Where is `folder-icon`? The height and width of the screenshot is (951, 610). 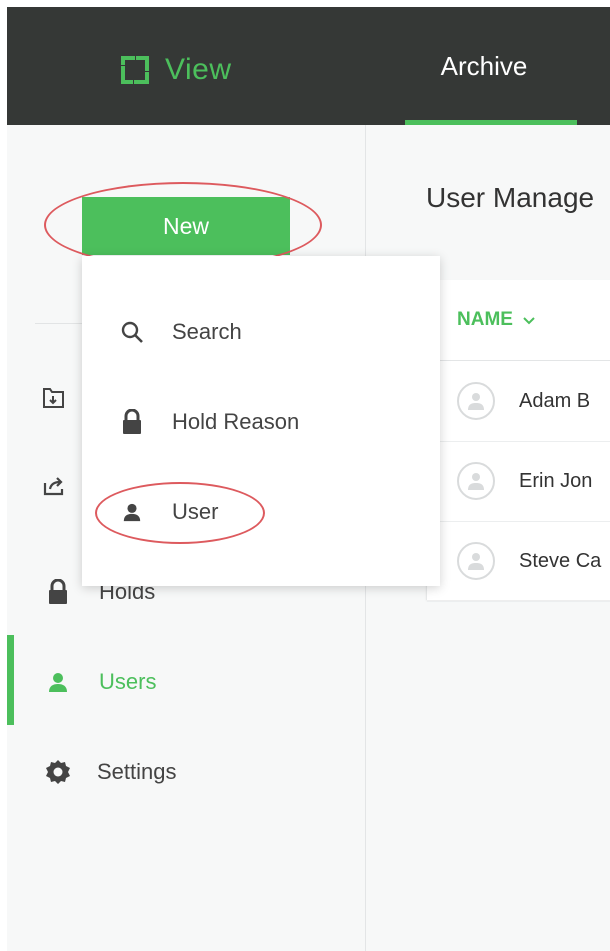 folder-icon is located at coordinates (54, 398).